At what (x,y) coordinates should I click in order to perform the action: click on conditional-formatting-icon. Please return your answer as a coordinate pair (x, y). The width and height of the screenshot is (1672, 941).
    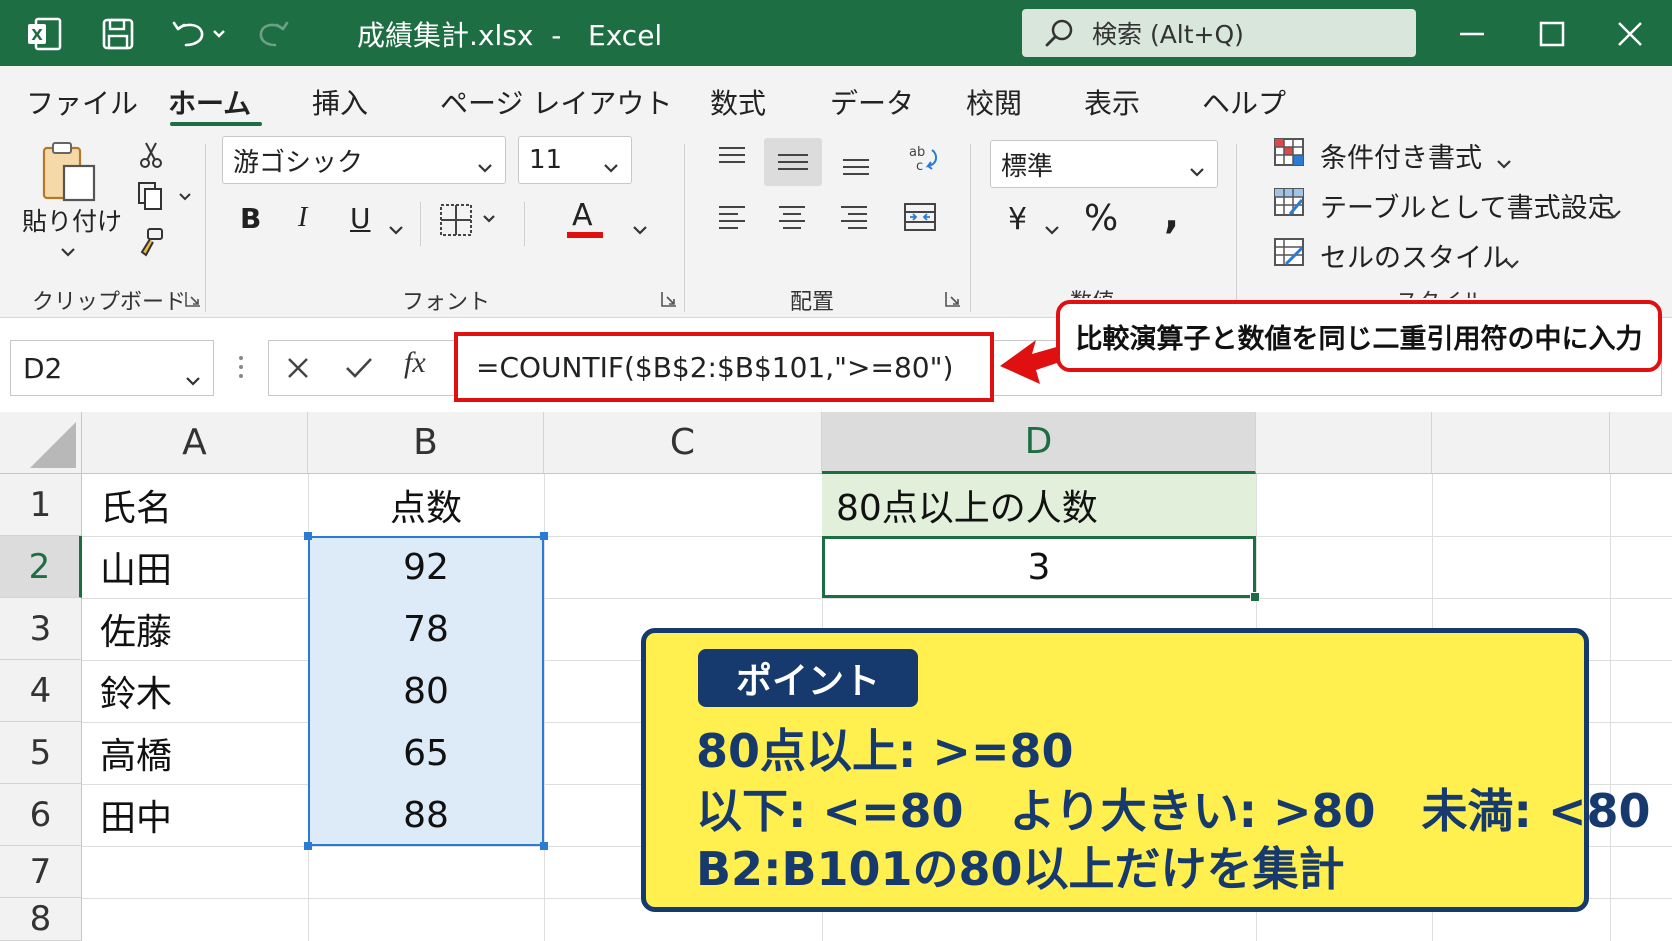
    Looking at the image, I should click on (1289, 155).